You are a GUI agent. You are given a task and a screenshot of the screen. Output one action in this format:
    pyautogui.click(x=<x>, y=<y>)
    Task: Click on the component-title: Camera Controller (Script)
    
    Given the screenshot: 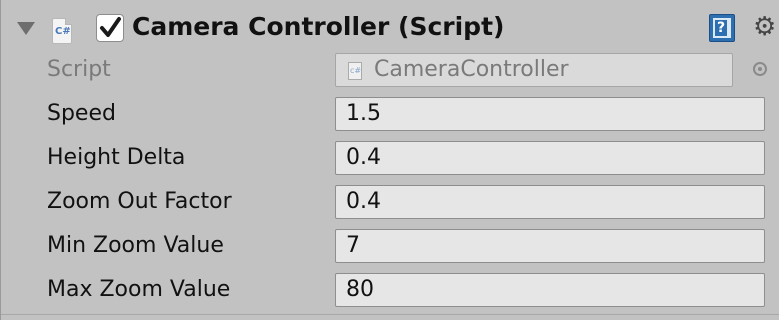 What is the action you would take?
    pyautogui.click(x=318, y=26)
    